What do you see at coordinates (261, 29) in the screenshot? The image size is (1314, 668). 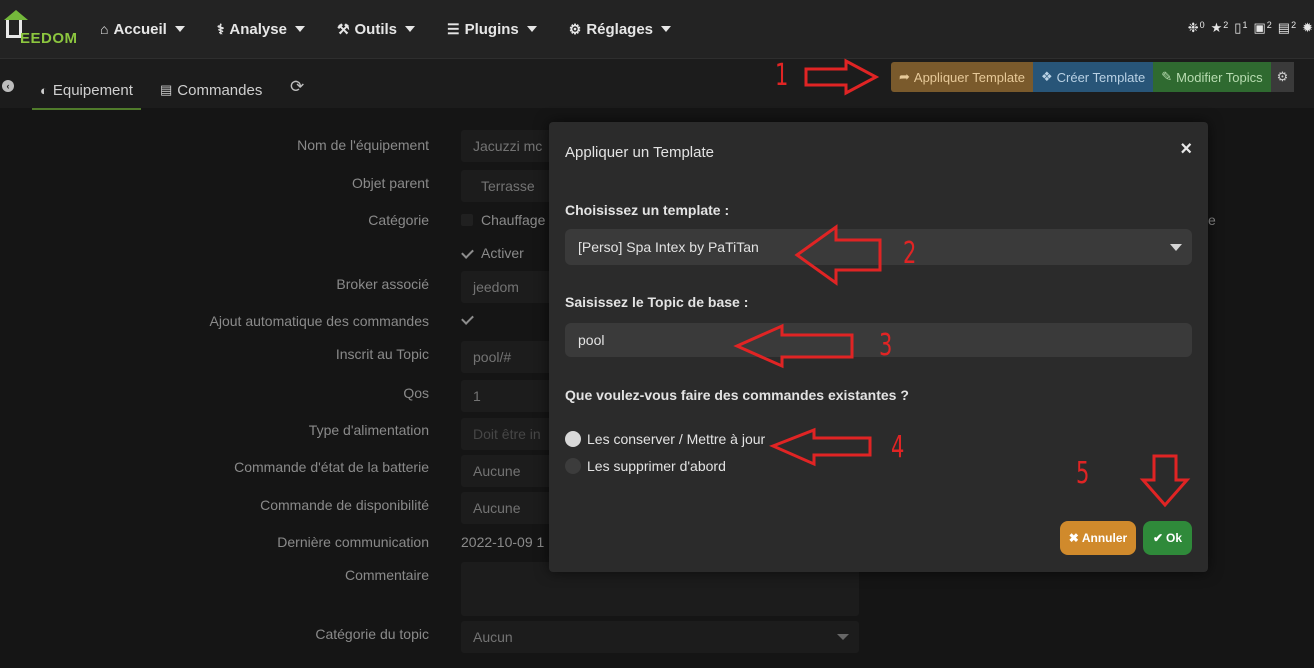 I see `nav-item-analyse: ⚕ Analyse` at bounding box center [261, 29].